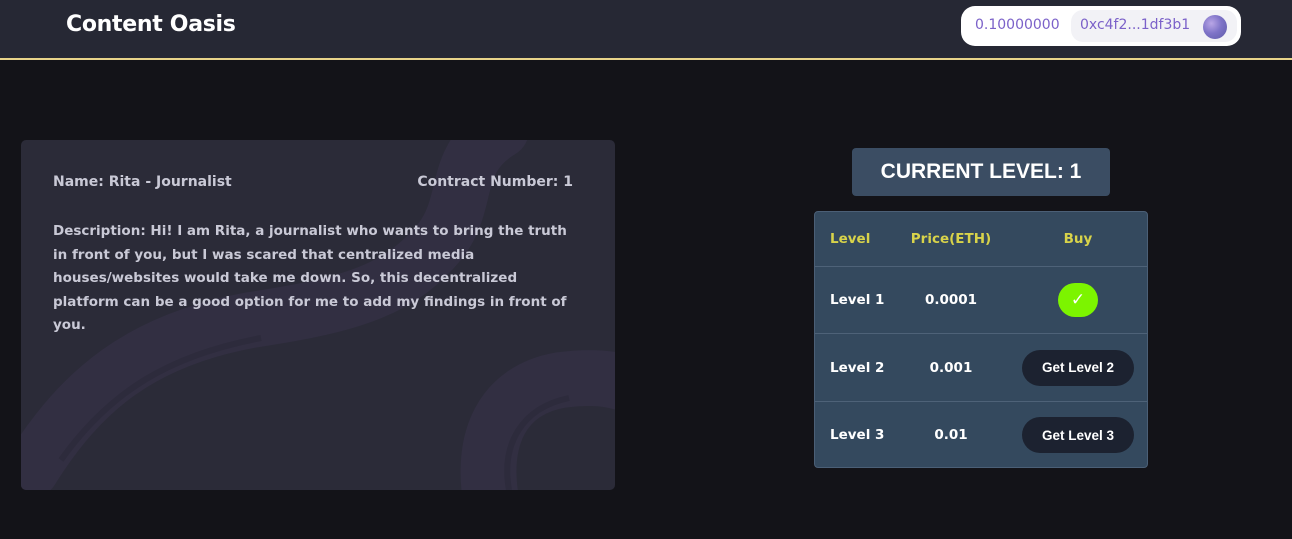 The height and width of the screenshot is (539, 1292). What do you see at coordinates (981, 299) in the screenshot?
I see `table-row: Level 1 0.0001 ✓` at bounding box center [981, 299].